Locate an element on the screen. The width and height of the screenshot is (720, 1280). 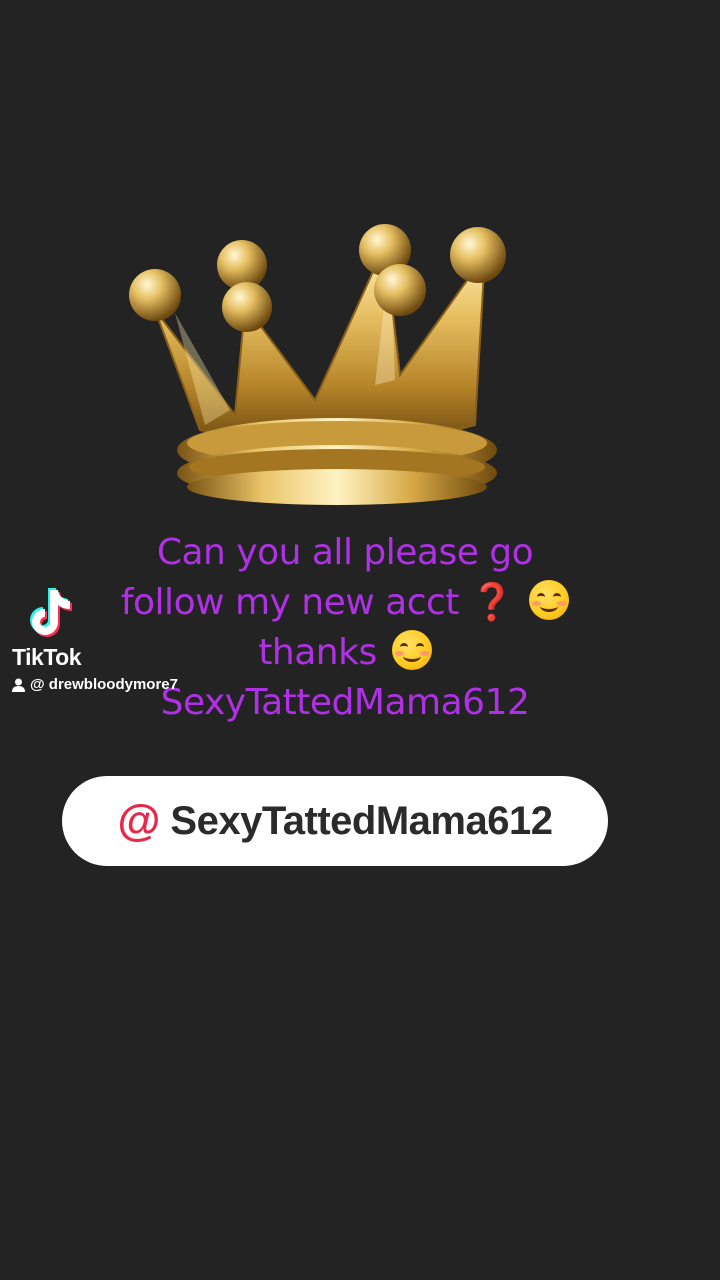
question-mark-icon: ❓ is located at coordinates (492, 602).